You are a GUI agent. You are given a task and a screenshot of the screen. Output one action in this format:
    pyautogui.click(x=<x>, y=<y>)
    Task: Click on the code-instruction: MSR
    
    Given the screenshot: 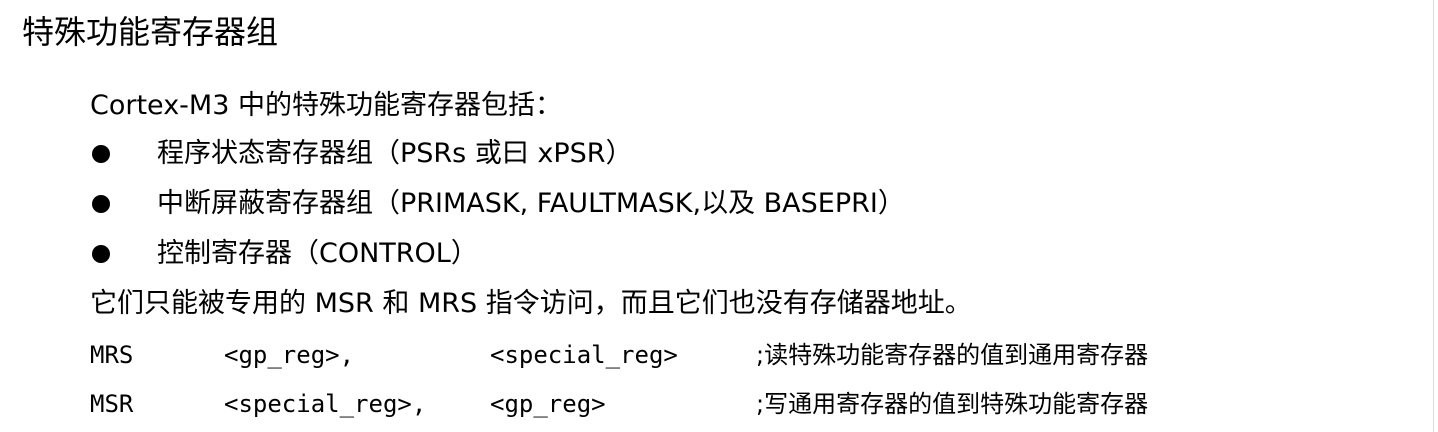 What is the action you would take?
    pyautogui.click(x=112, y=404)
    